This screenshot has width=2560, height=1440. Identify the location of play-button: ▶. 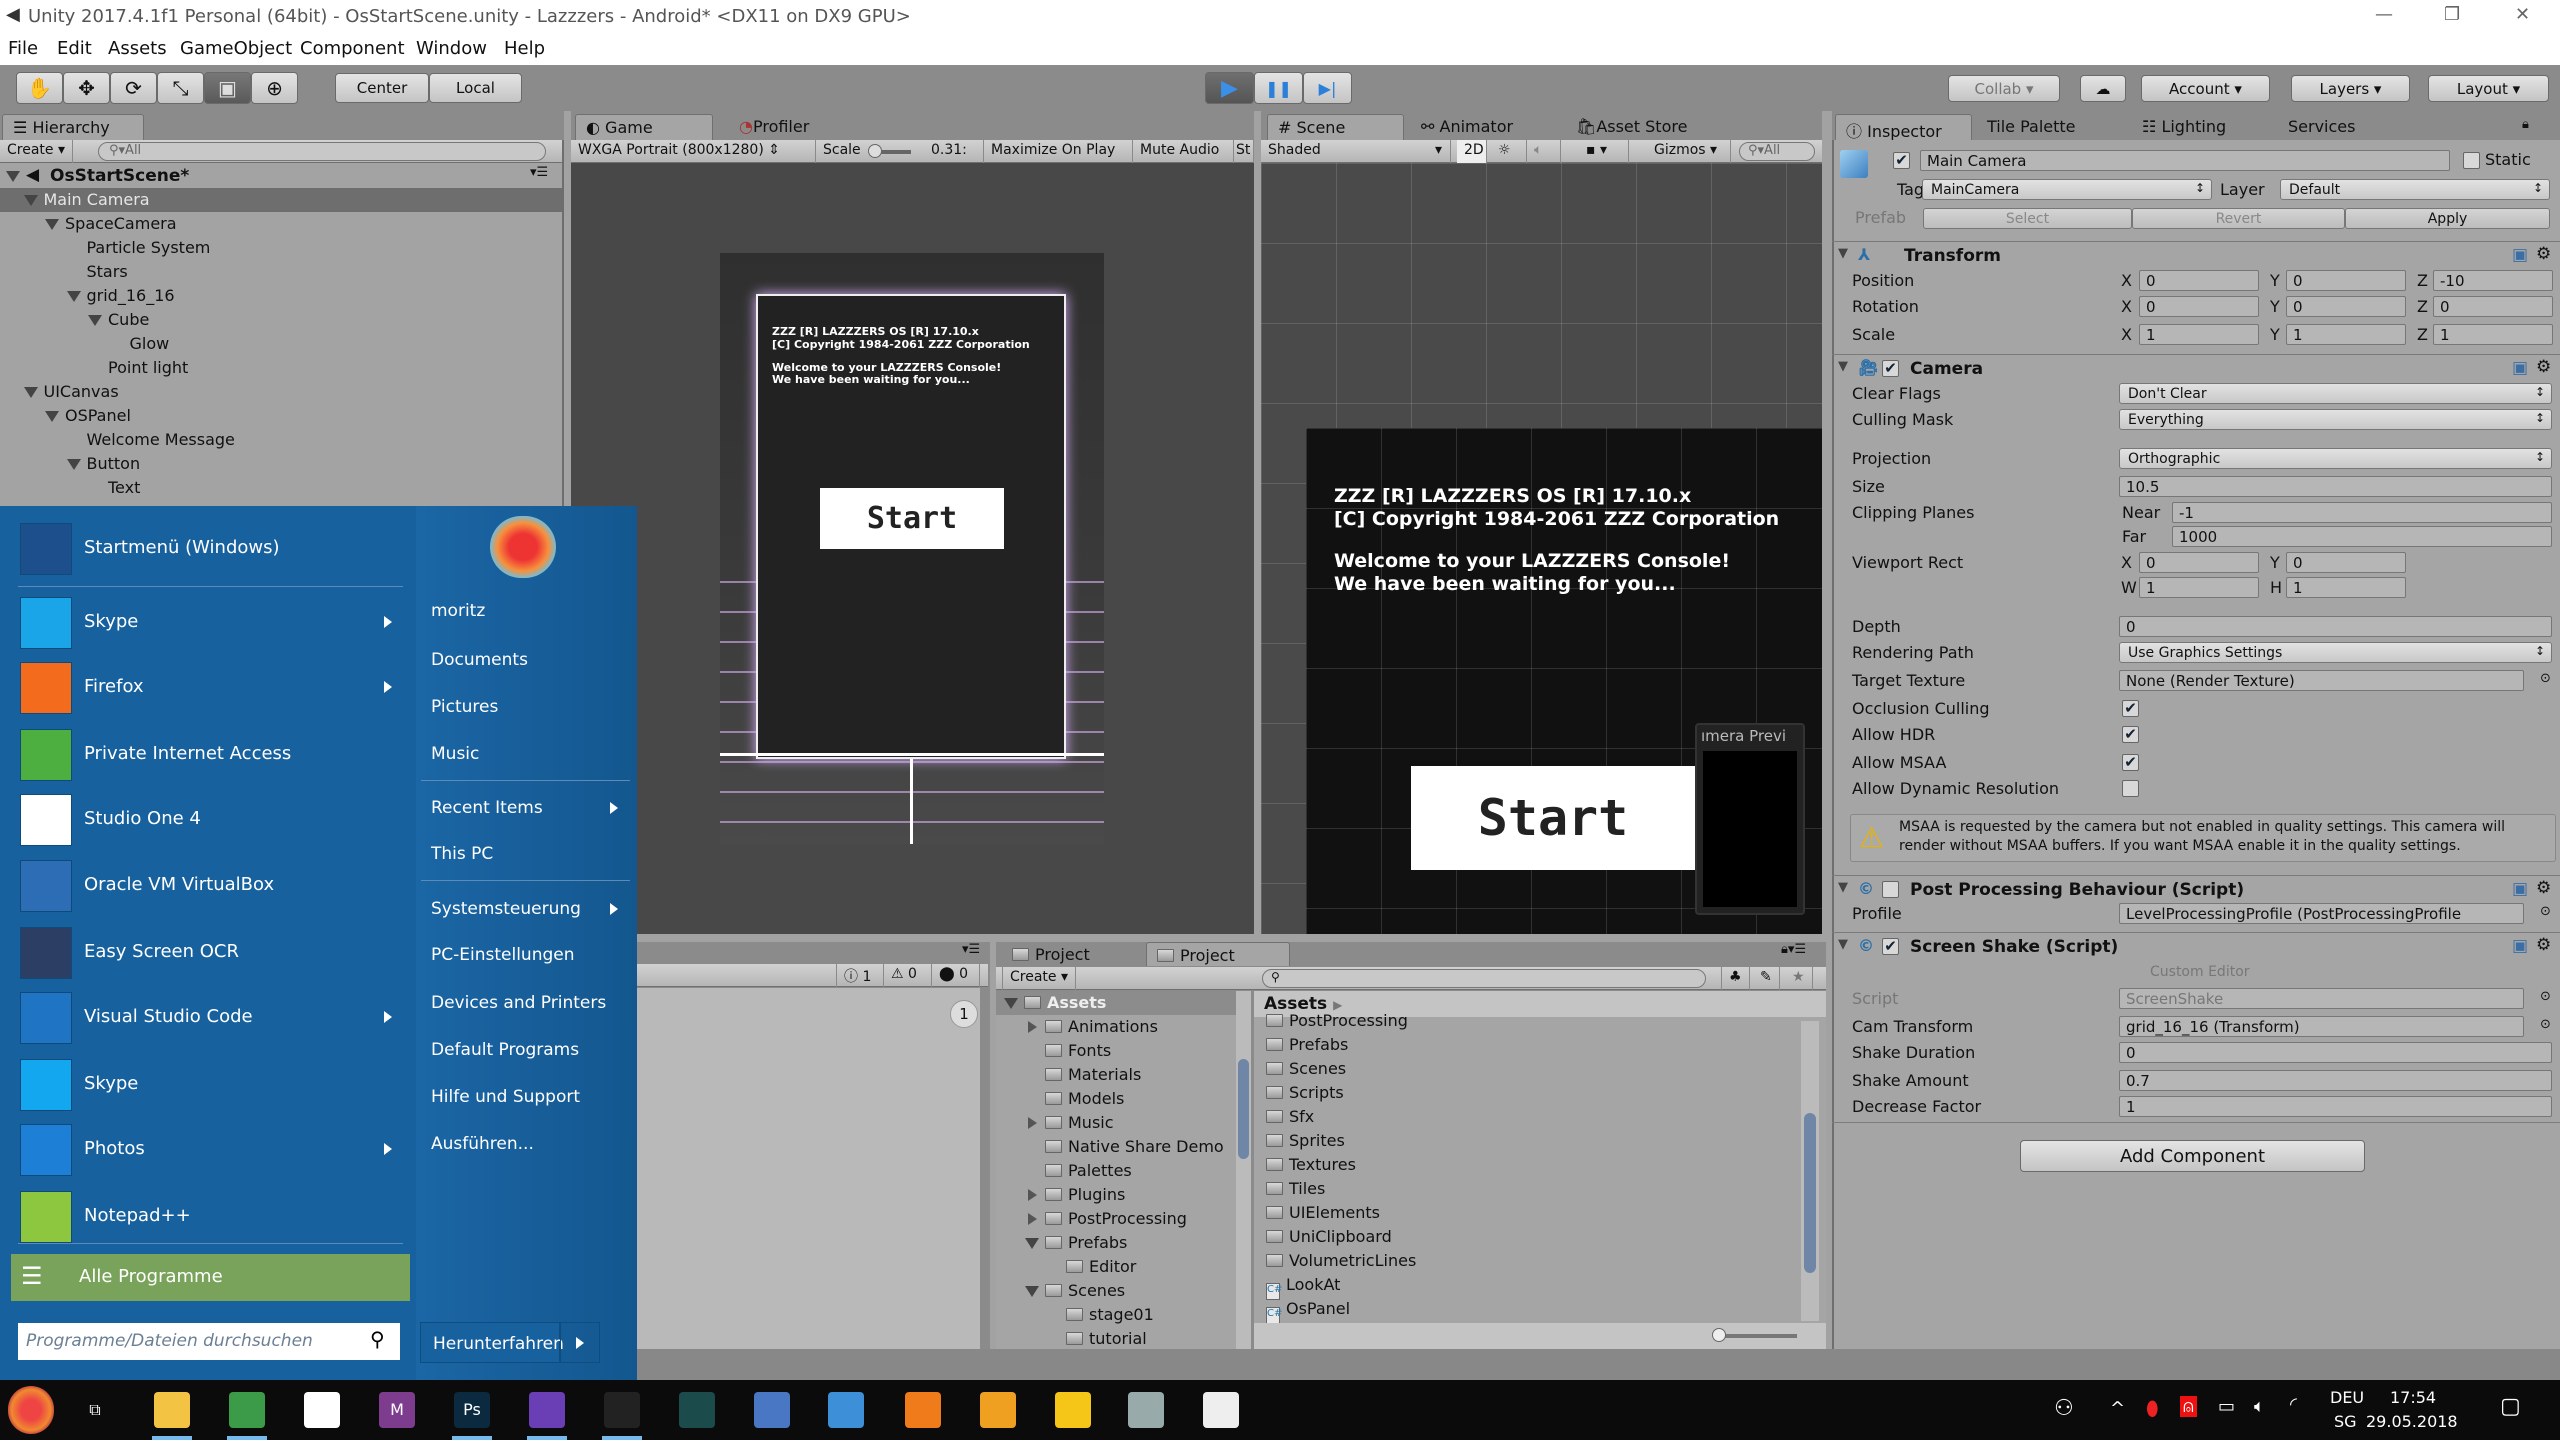
(1229, 88).